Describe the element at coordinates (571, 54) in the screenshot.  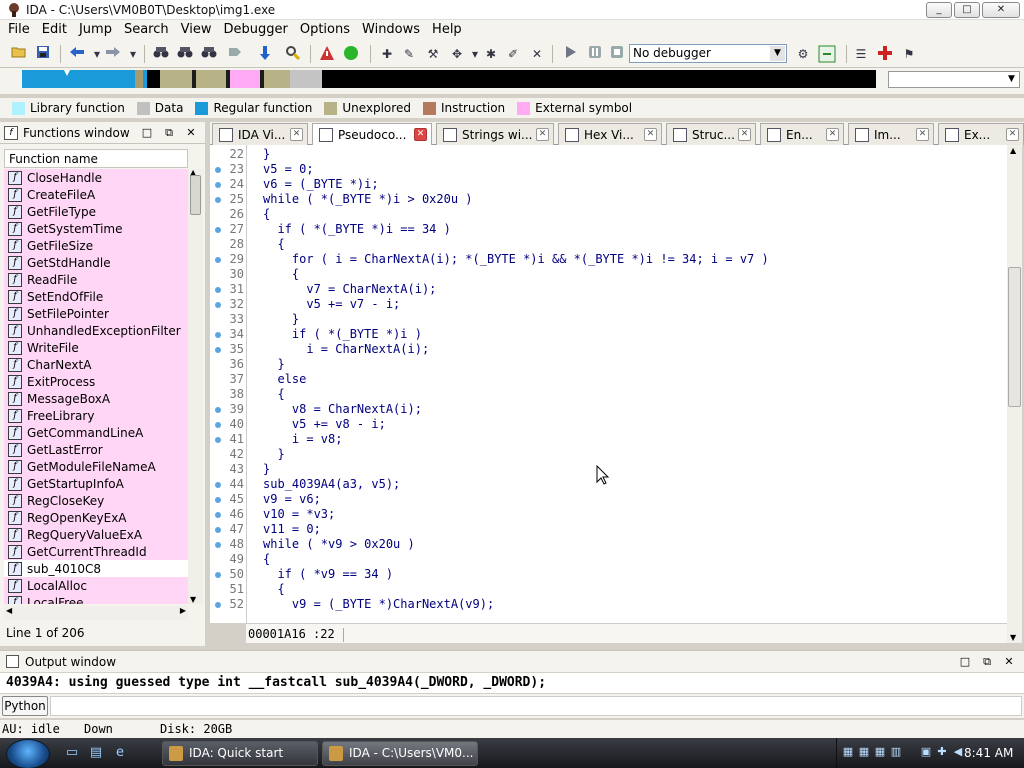
I see `play-icon` at that location.